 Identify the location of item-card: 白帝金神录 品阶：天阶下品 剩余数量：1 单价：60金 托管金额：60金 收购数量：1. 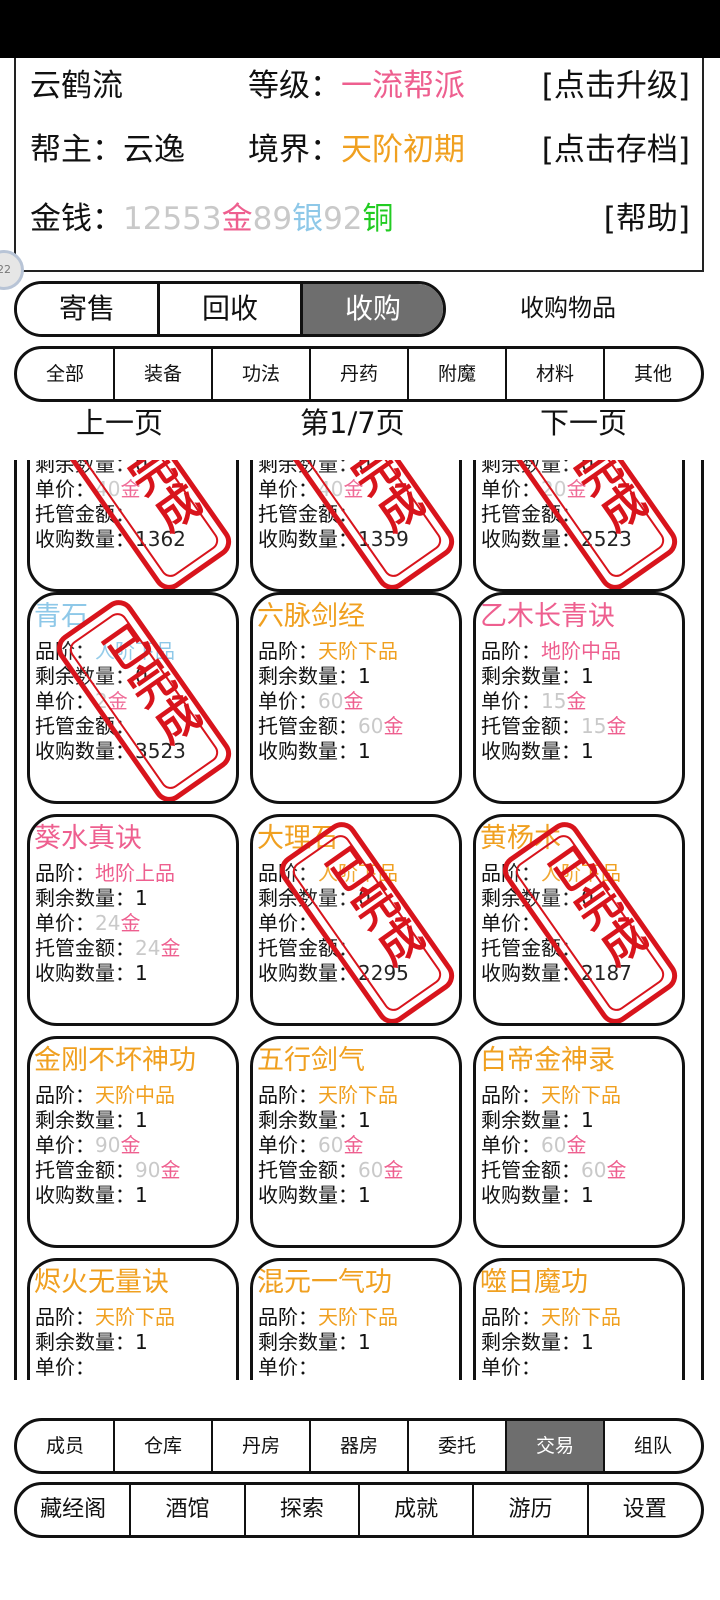
(579, 1142).